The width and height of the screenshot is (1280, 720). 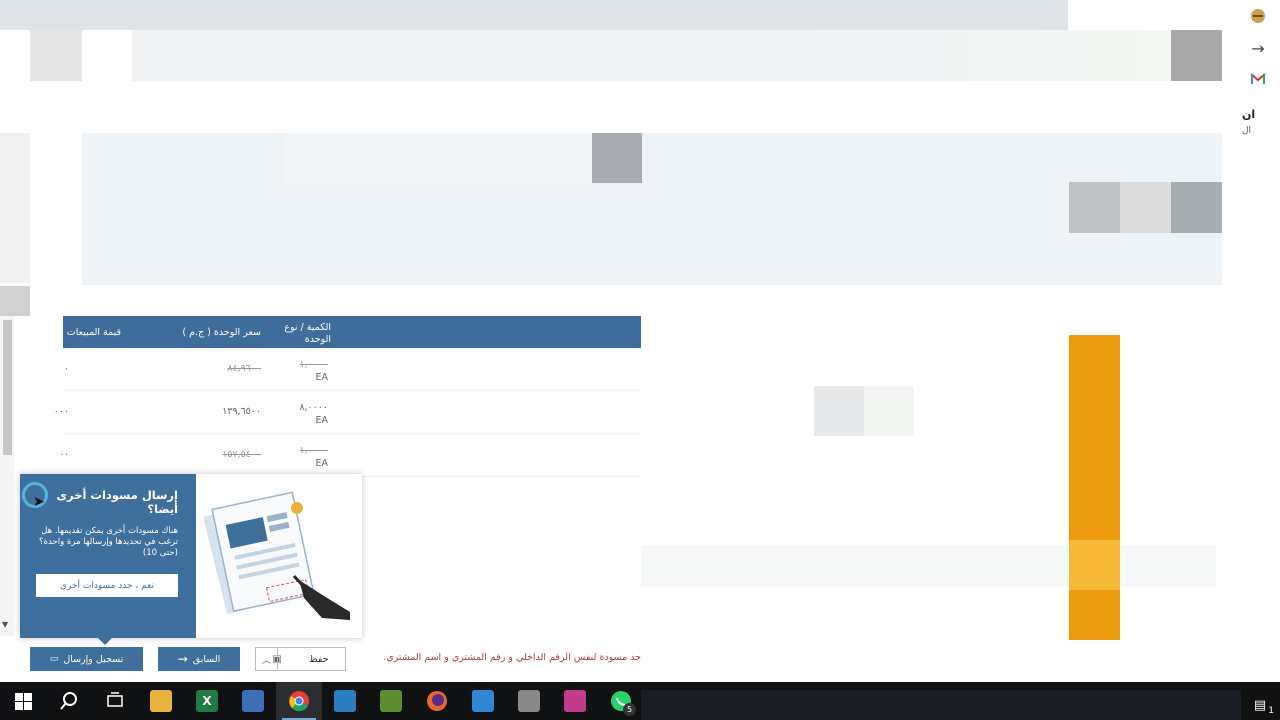 I want to click on taskbar-item-chrome, so click(x=299, y=701).